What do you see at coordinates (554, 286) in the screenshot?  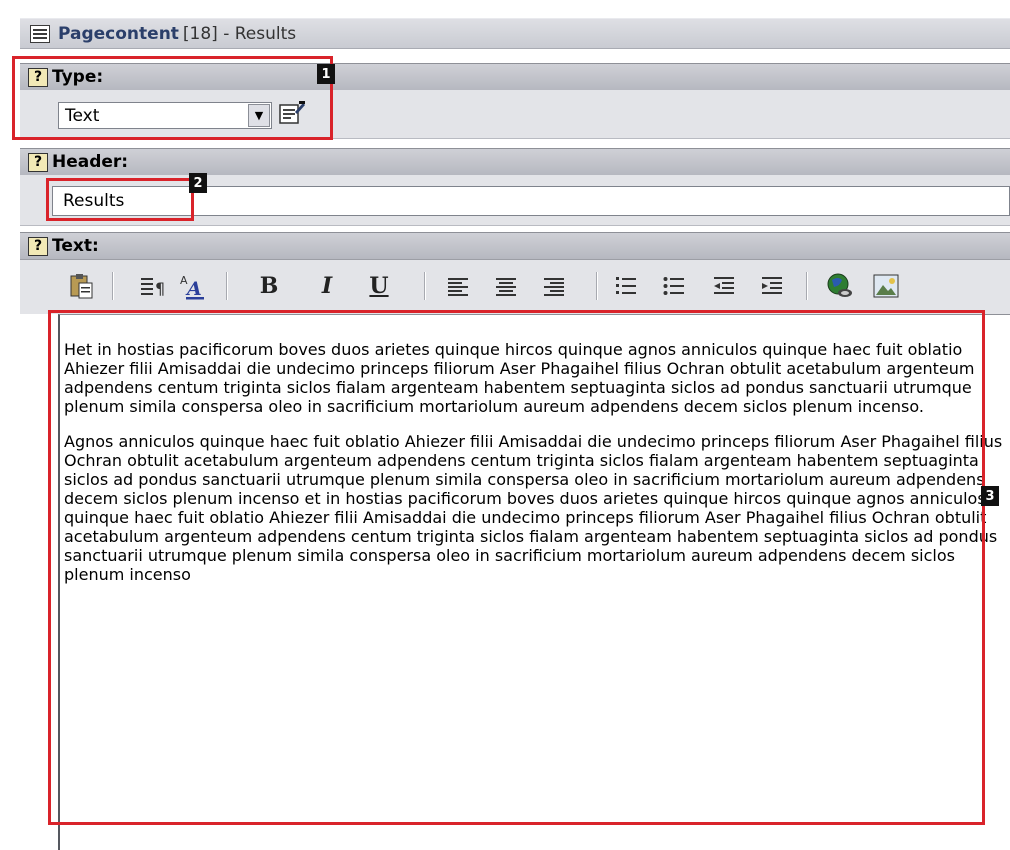 I see `align-right-icon` at bounding box center [554, 286].